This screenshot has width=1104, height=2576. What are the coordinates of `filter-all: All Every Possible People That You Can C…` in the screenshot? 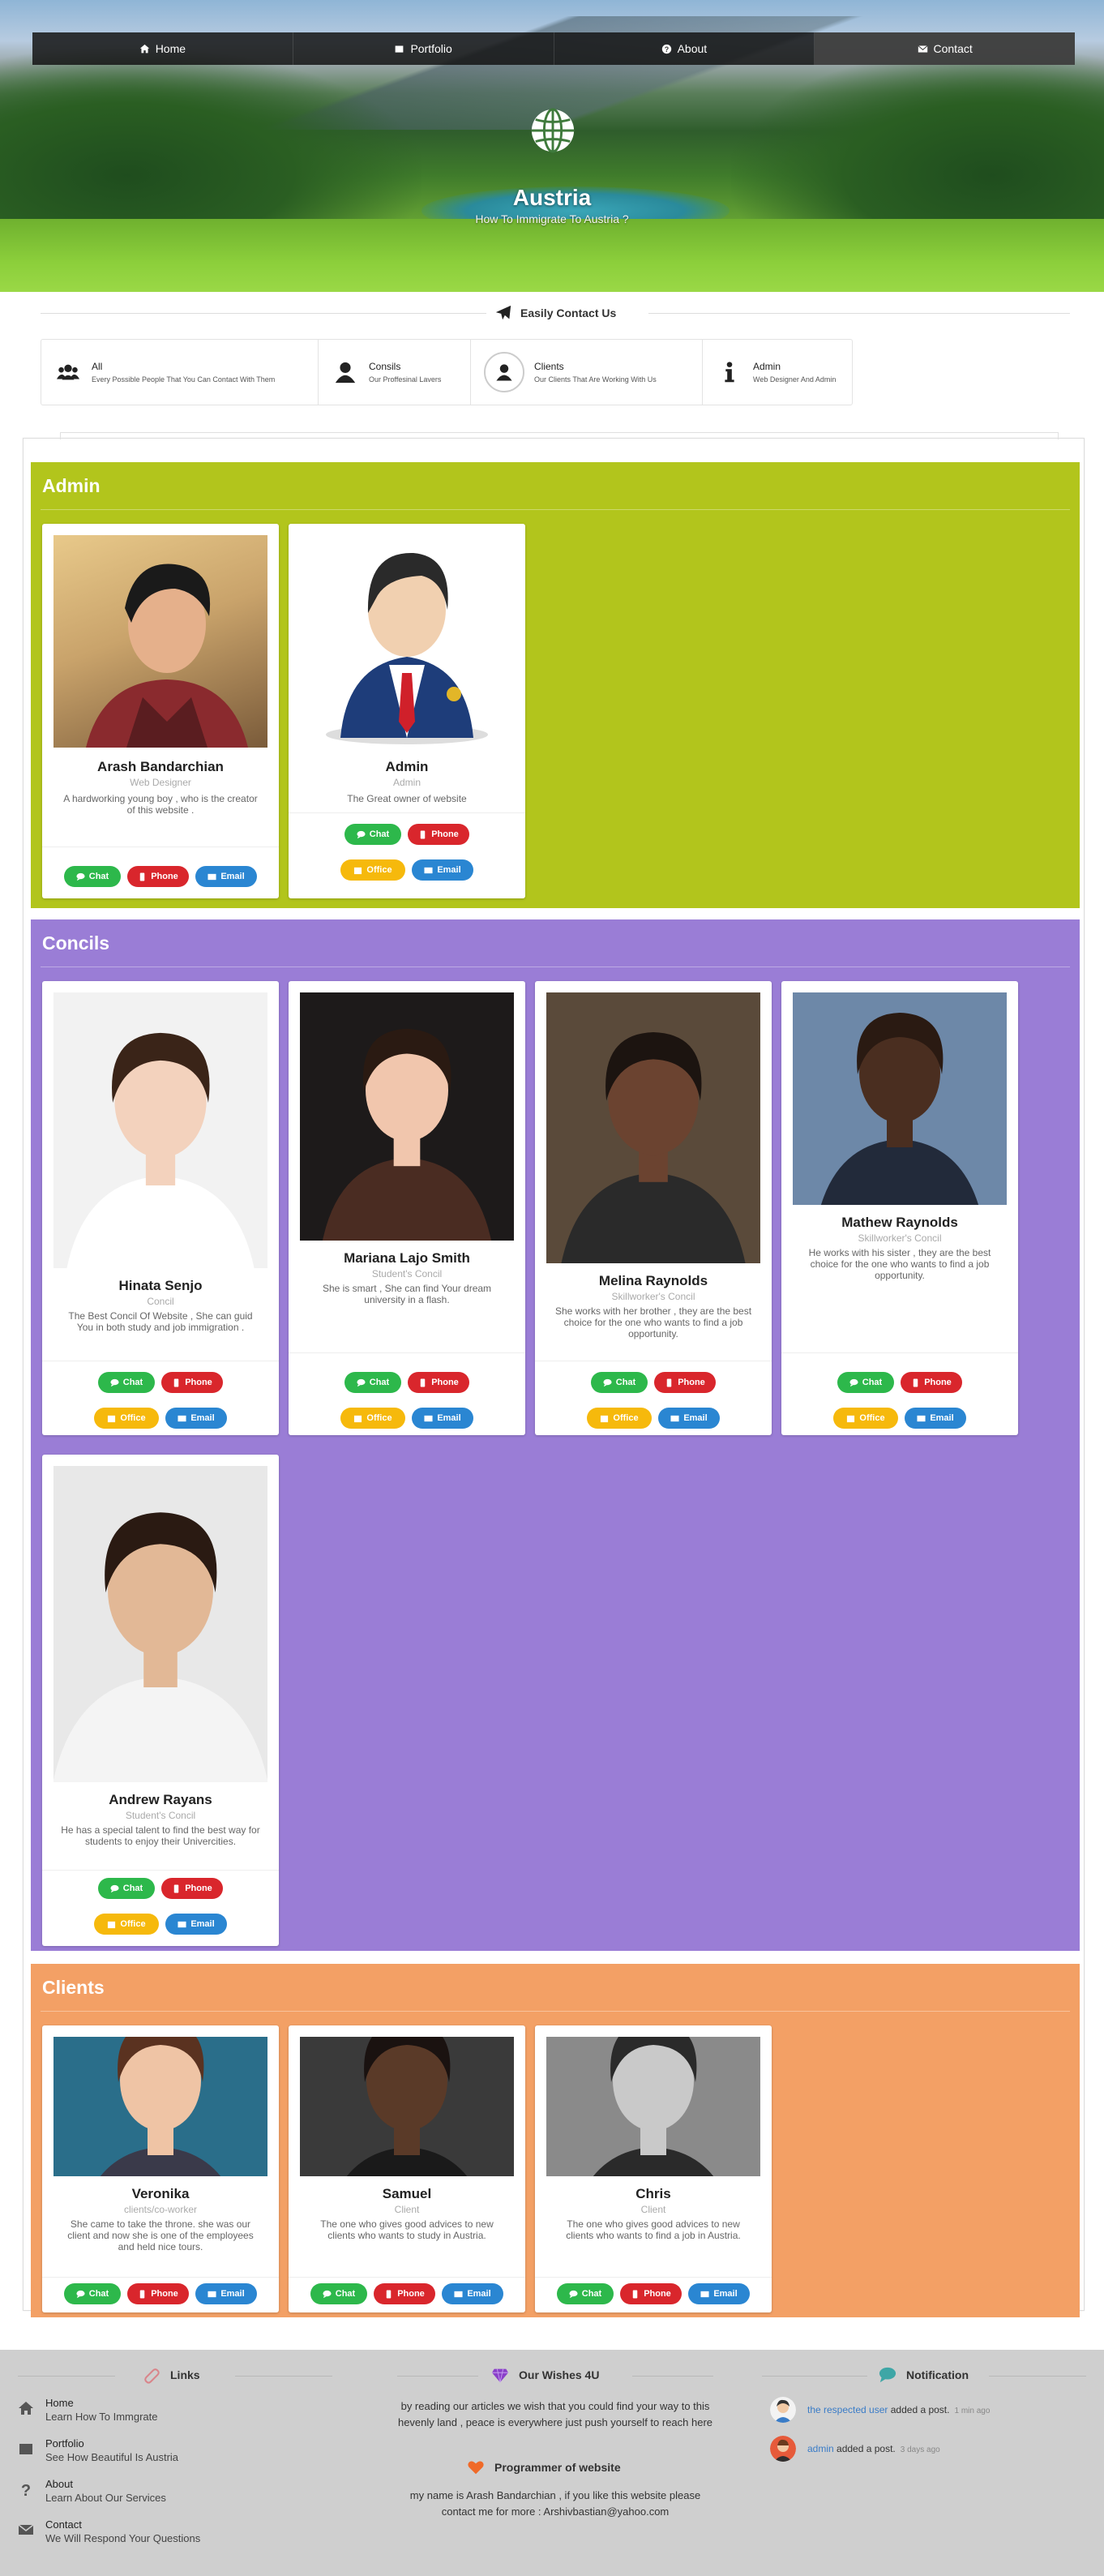 It's located at (180, 372).